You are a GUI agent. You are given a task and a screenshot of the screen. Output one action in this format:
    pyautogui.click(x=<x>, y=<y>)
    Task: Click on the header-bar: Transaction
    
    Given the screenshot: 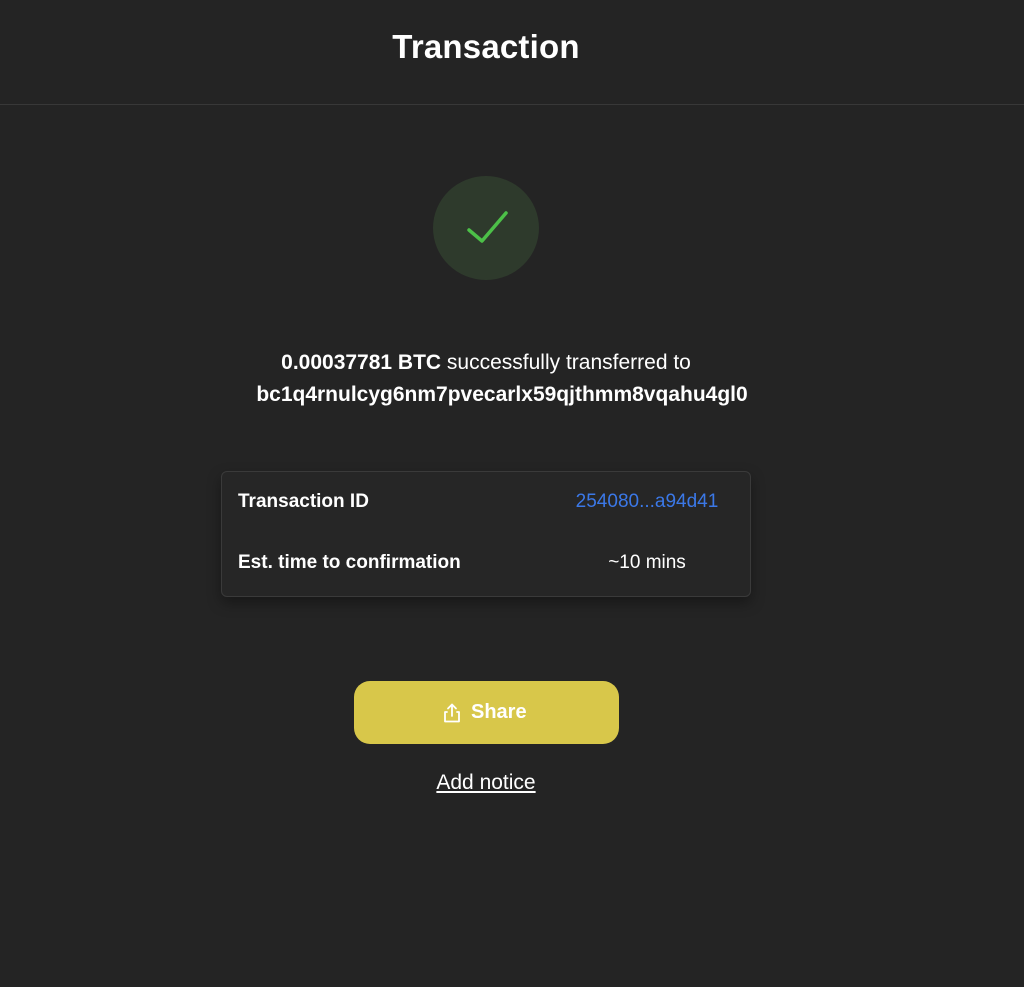 What is the action you would take?
    pyautogui.click(x=512, y=52)
    